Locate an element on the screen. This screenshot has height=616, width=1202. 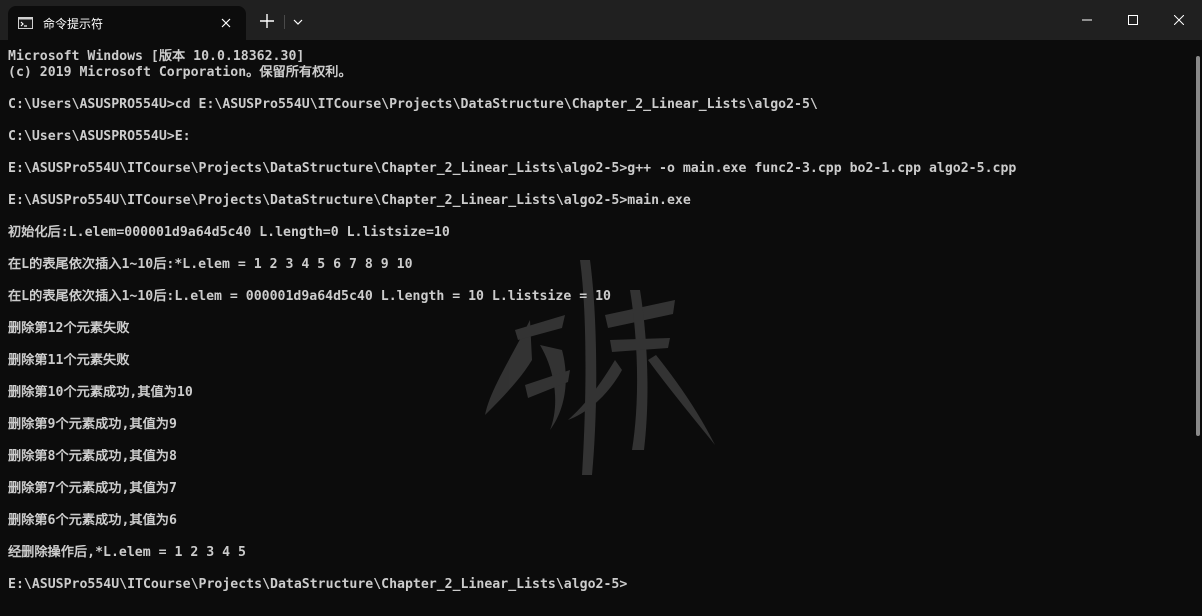
maximize-button is located at coordinates (1133, 20).